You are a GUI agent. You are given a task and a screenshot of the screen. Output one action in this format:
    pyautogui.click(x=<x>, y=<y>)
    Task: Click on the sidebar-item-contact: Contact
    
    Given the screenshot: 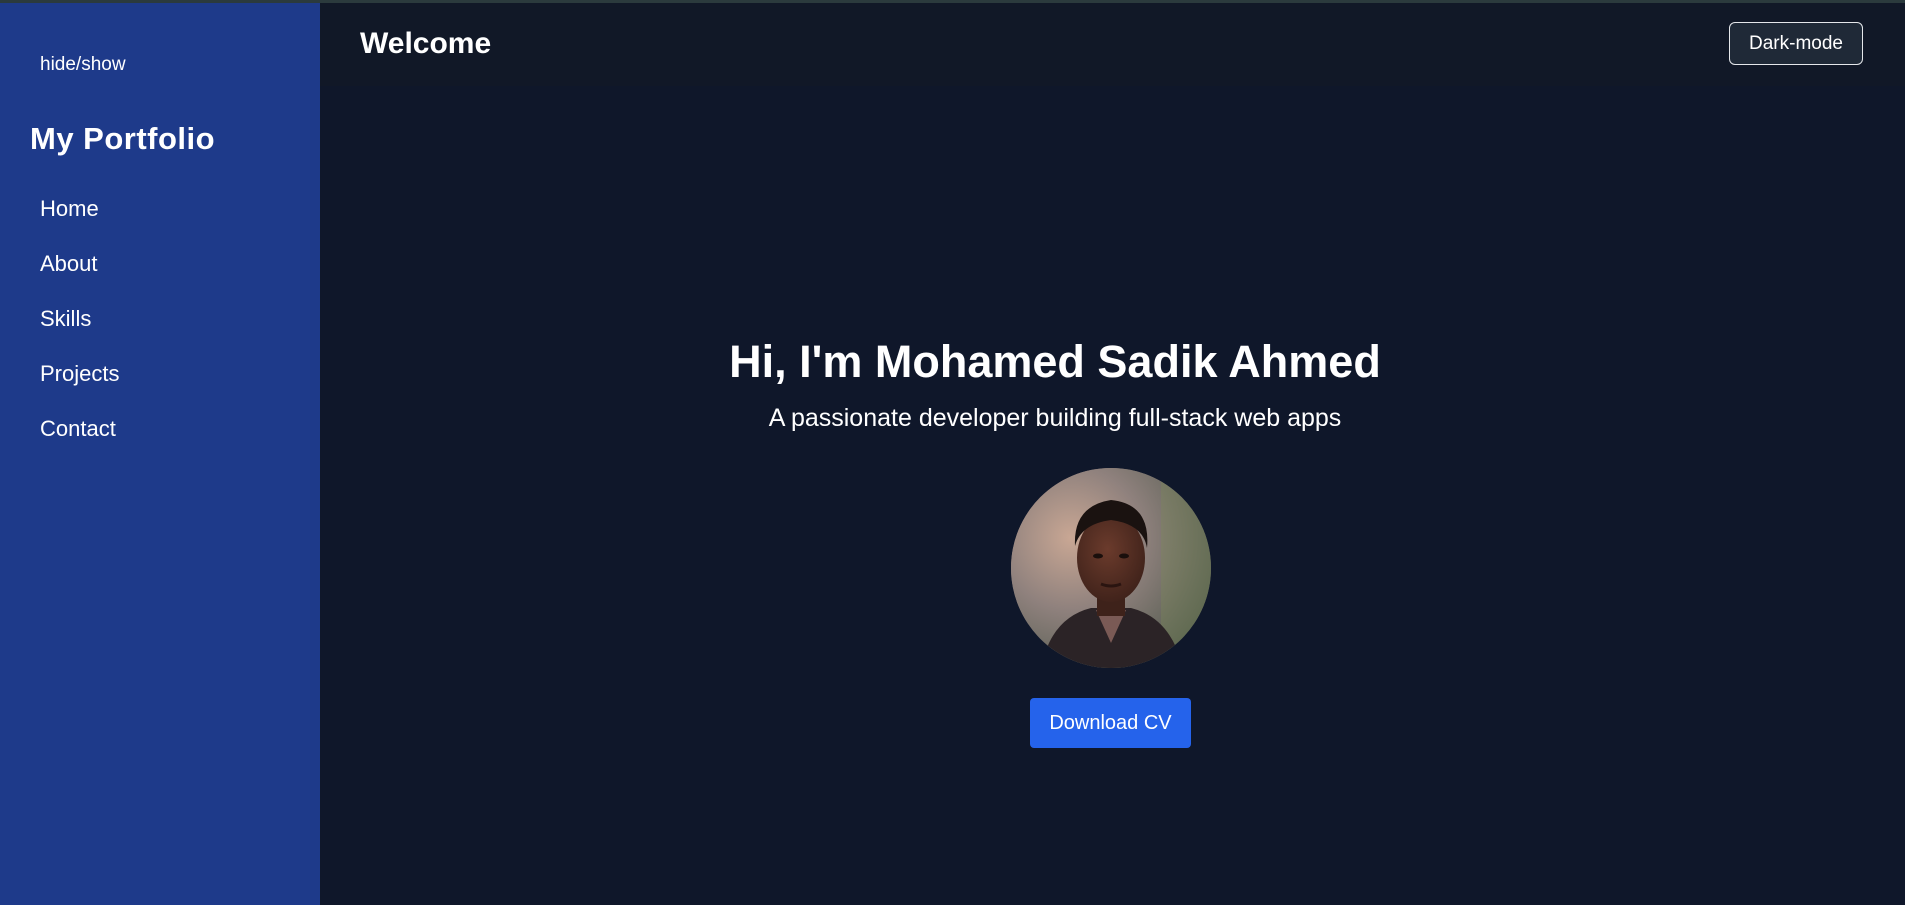 What is the action you would take?
    pyautogui.click(x=79, y=440)
    